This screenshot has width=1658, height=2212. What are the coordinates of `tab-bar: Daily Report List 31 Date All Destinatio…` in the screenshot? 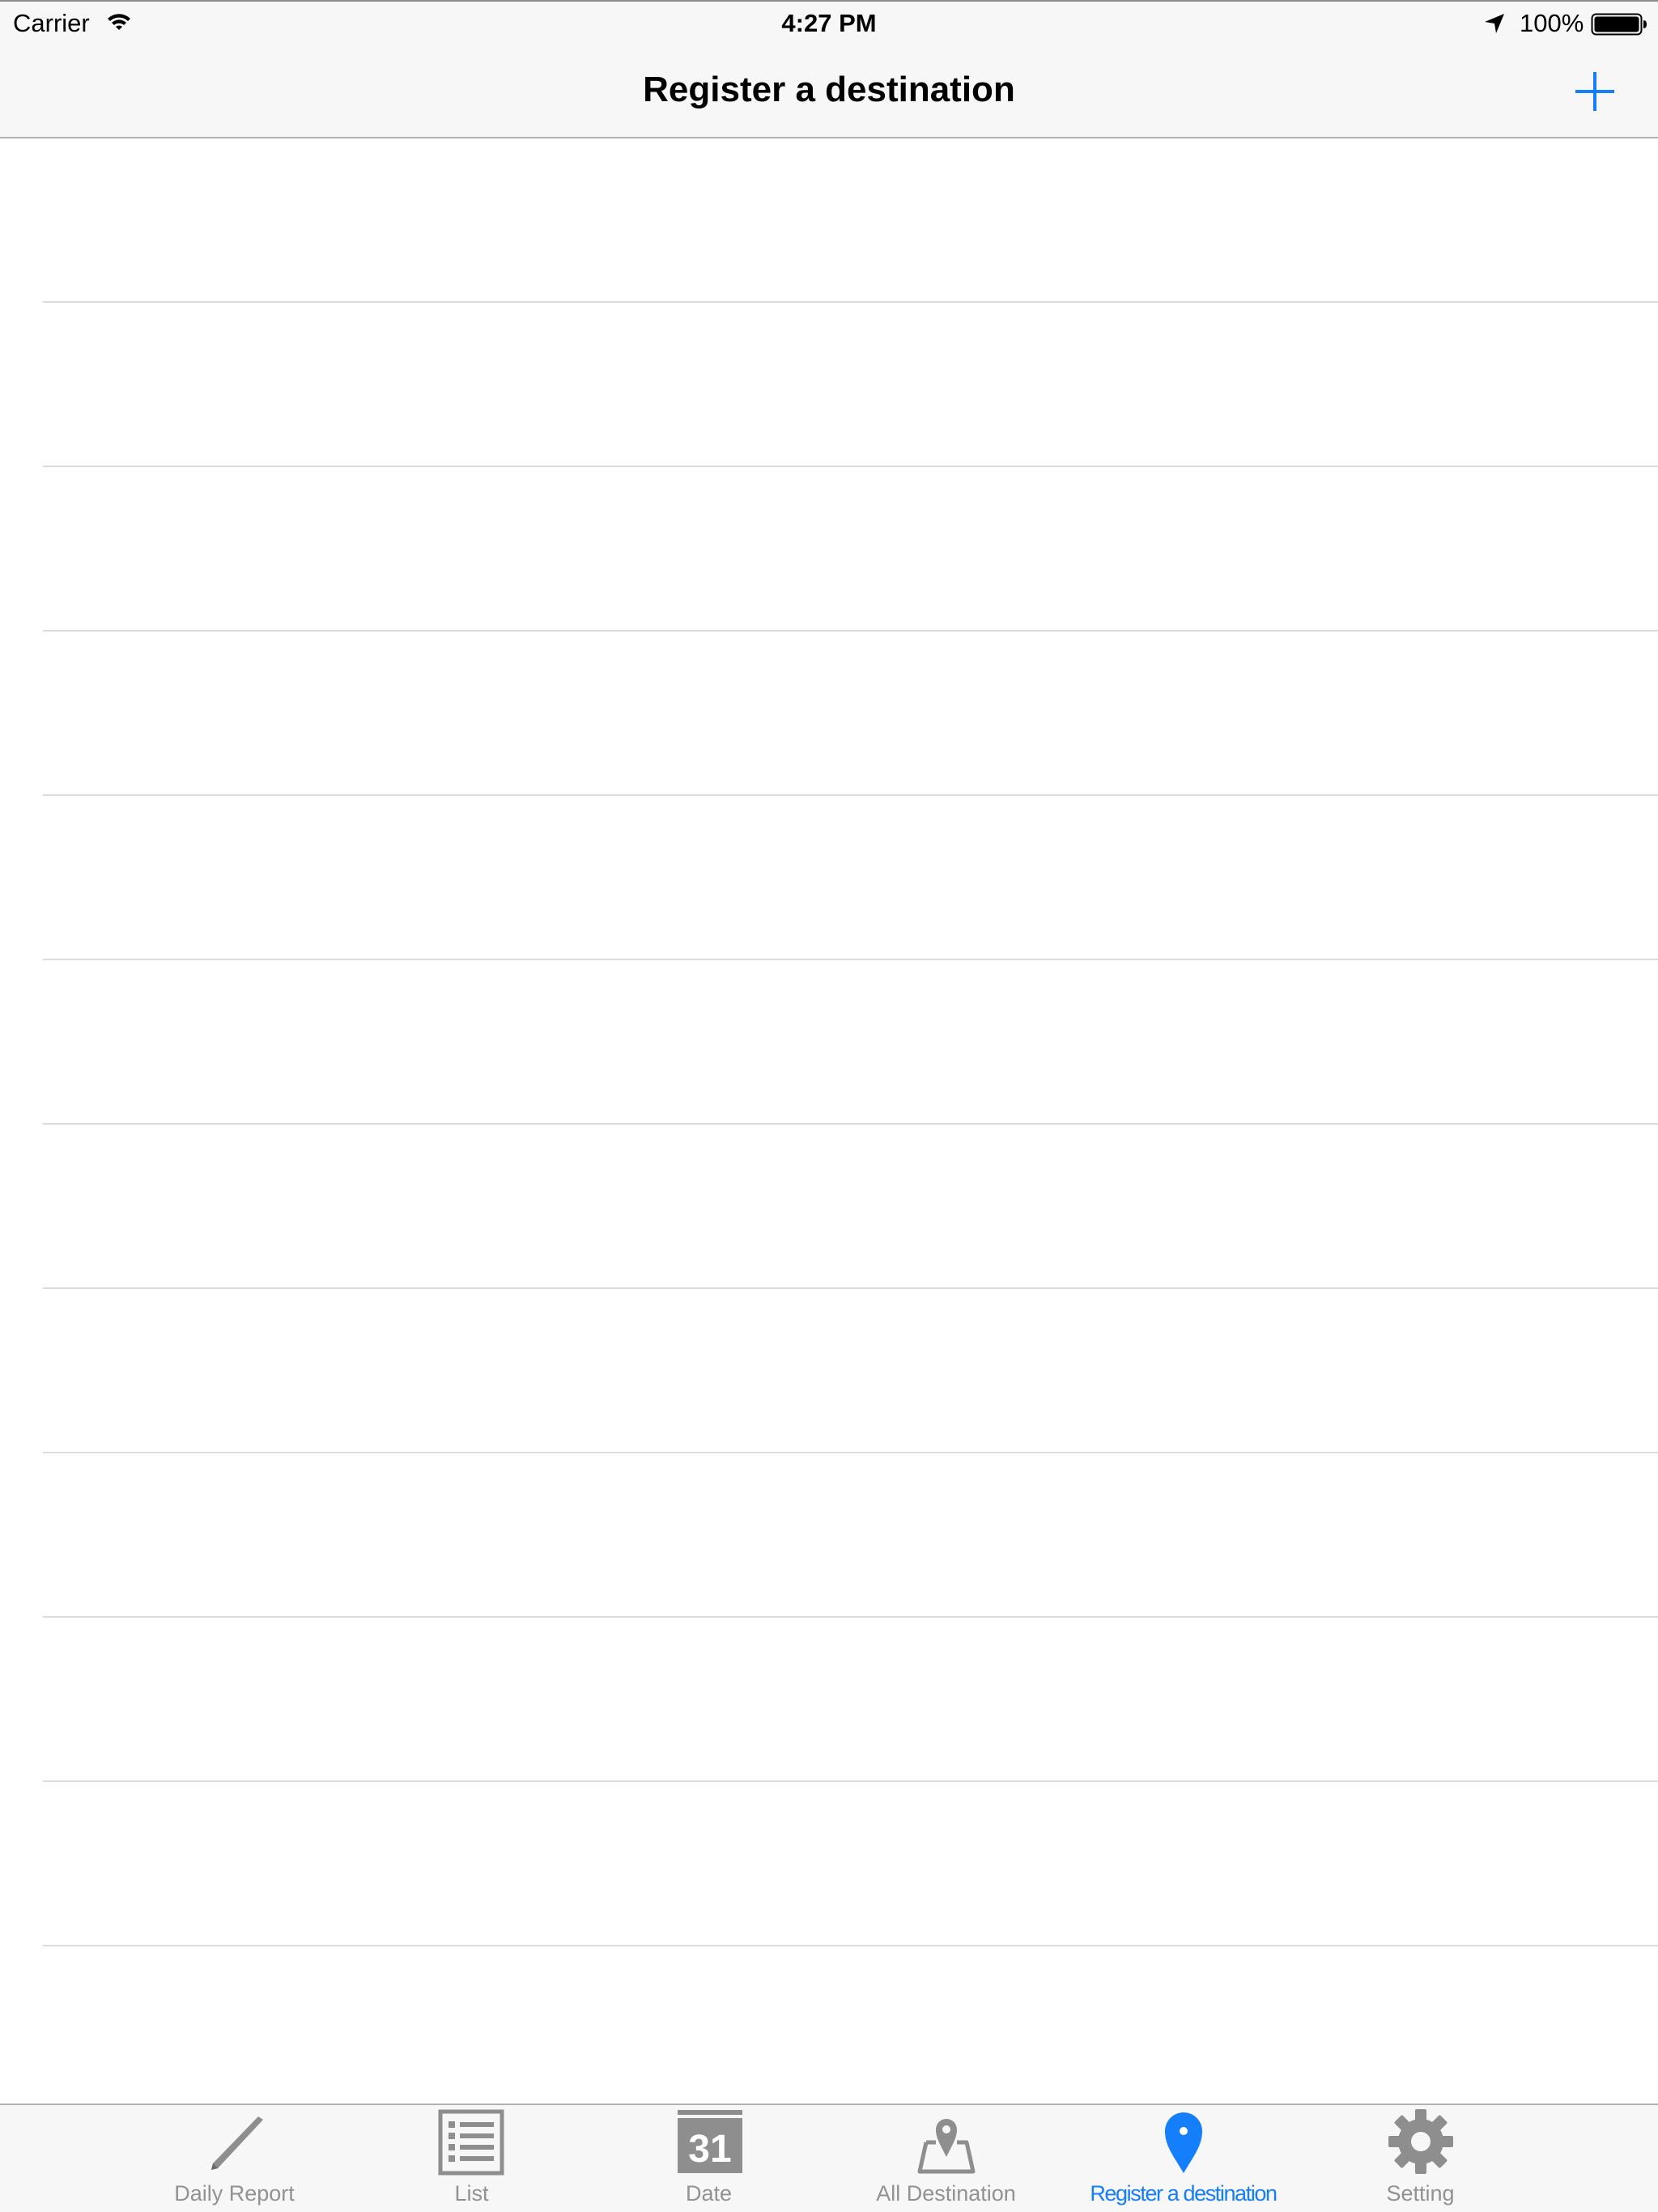 It's located at (829, 2158).